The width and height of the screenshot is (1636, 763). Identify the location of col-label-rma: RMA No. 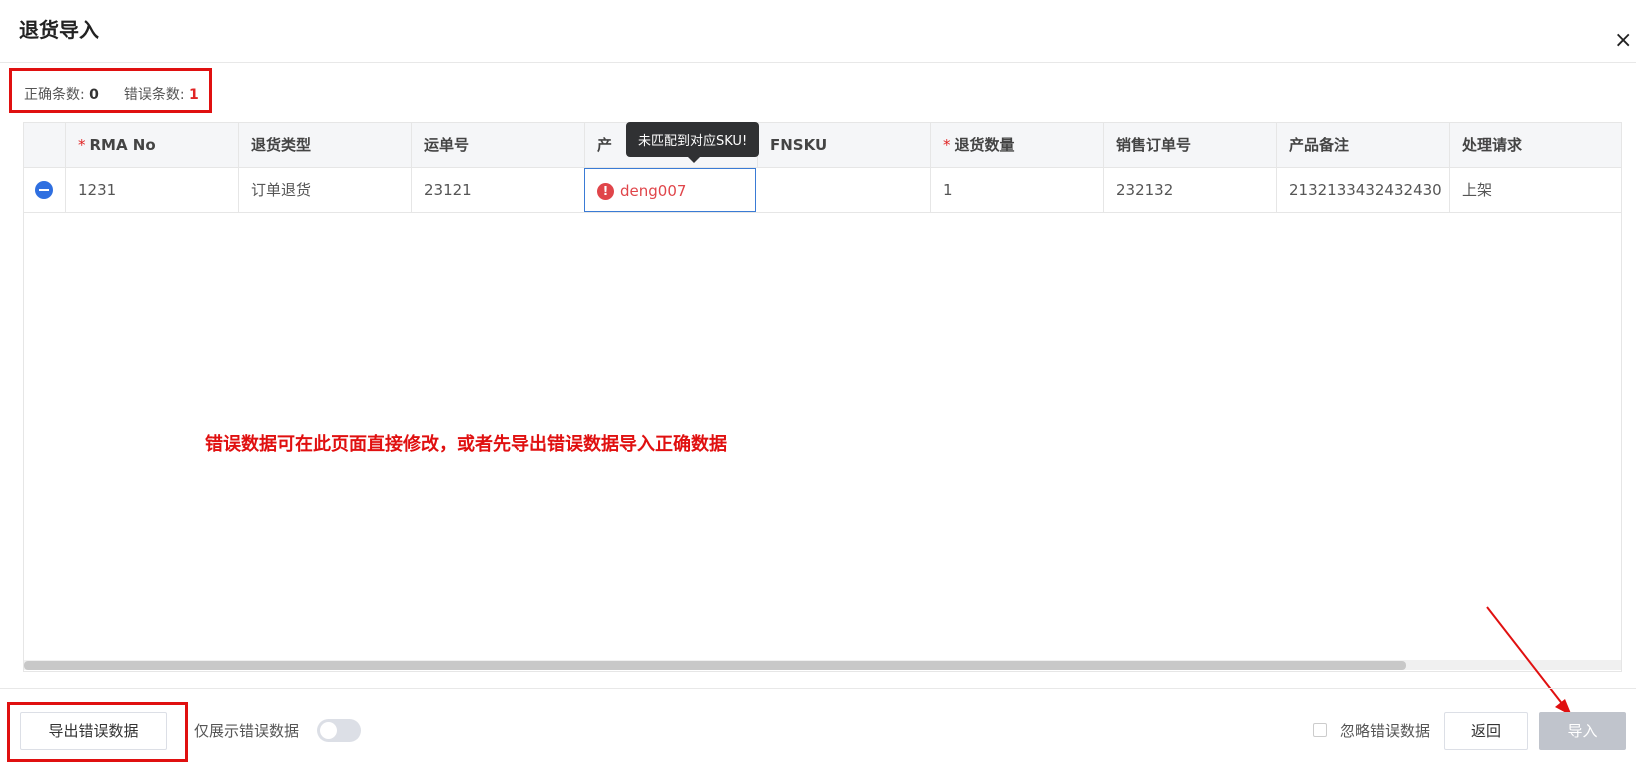
(122, 145).